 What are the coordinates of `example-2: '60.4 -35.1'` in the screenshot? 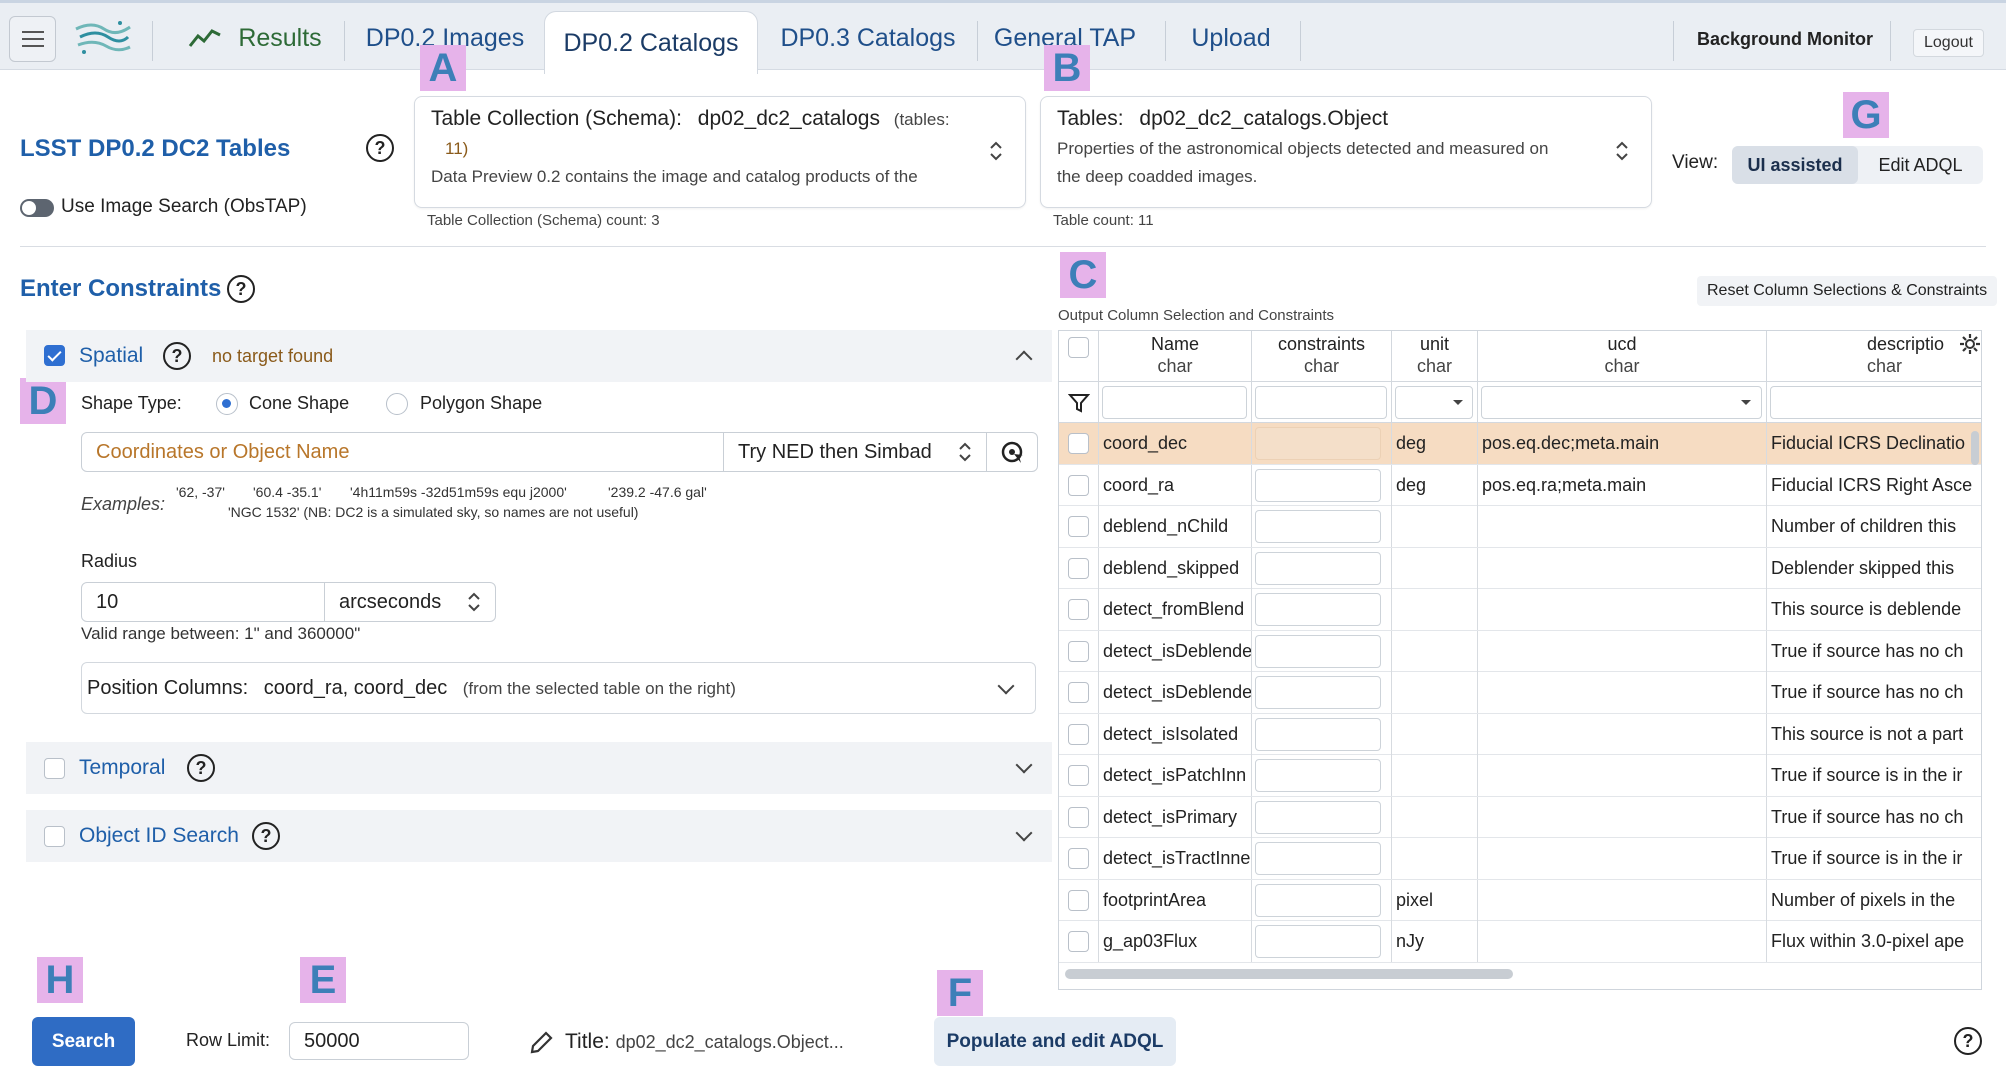 It's located at (287, 492).